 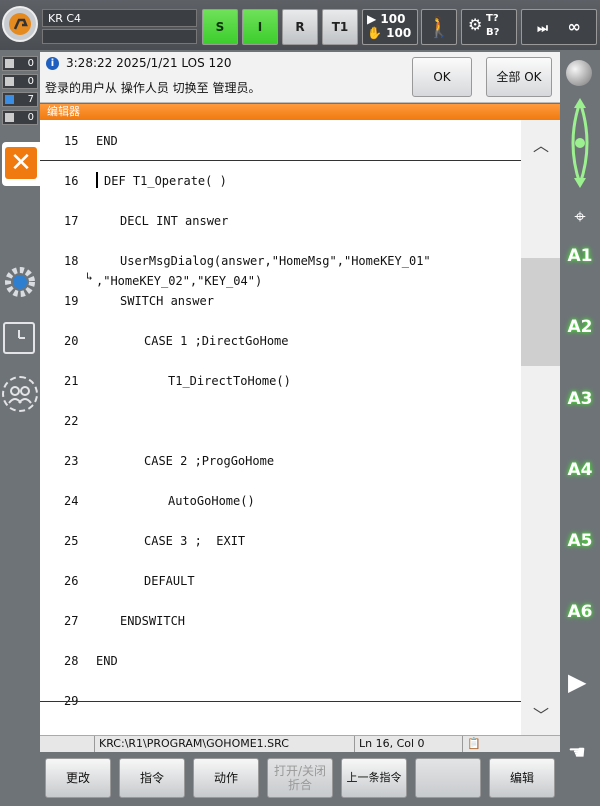 I want to click on code-line: 27 ENDSWITCH, so click(x=280, y=620).